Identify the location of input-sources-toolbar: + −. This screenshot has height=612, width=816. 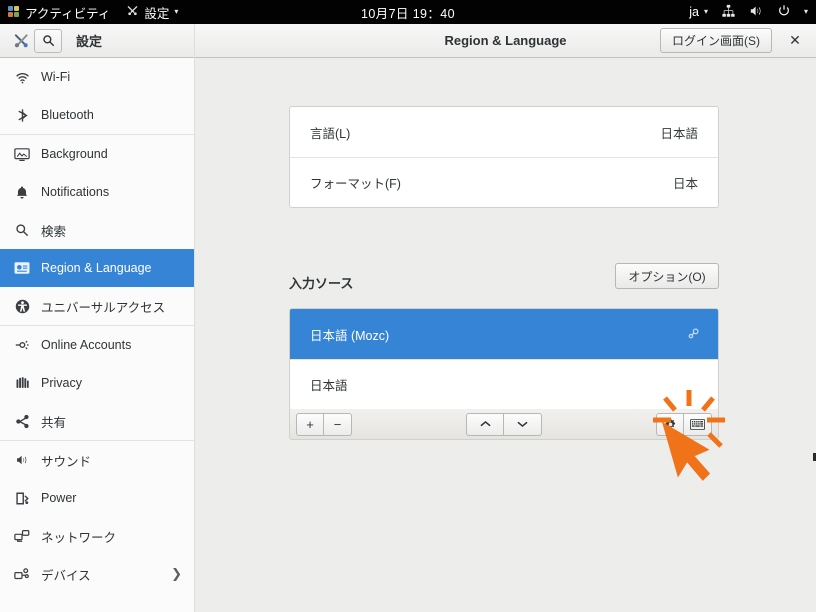
(504, 424).